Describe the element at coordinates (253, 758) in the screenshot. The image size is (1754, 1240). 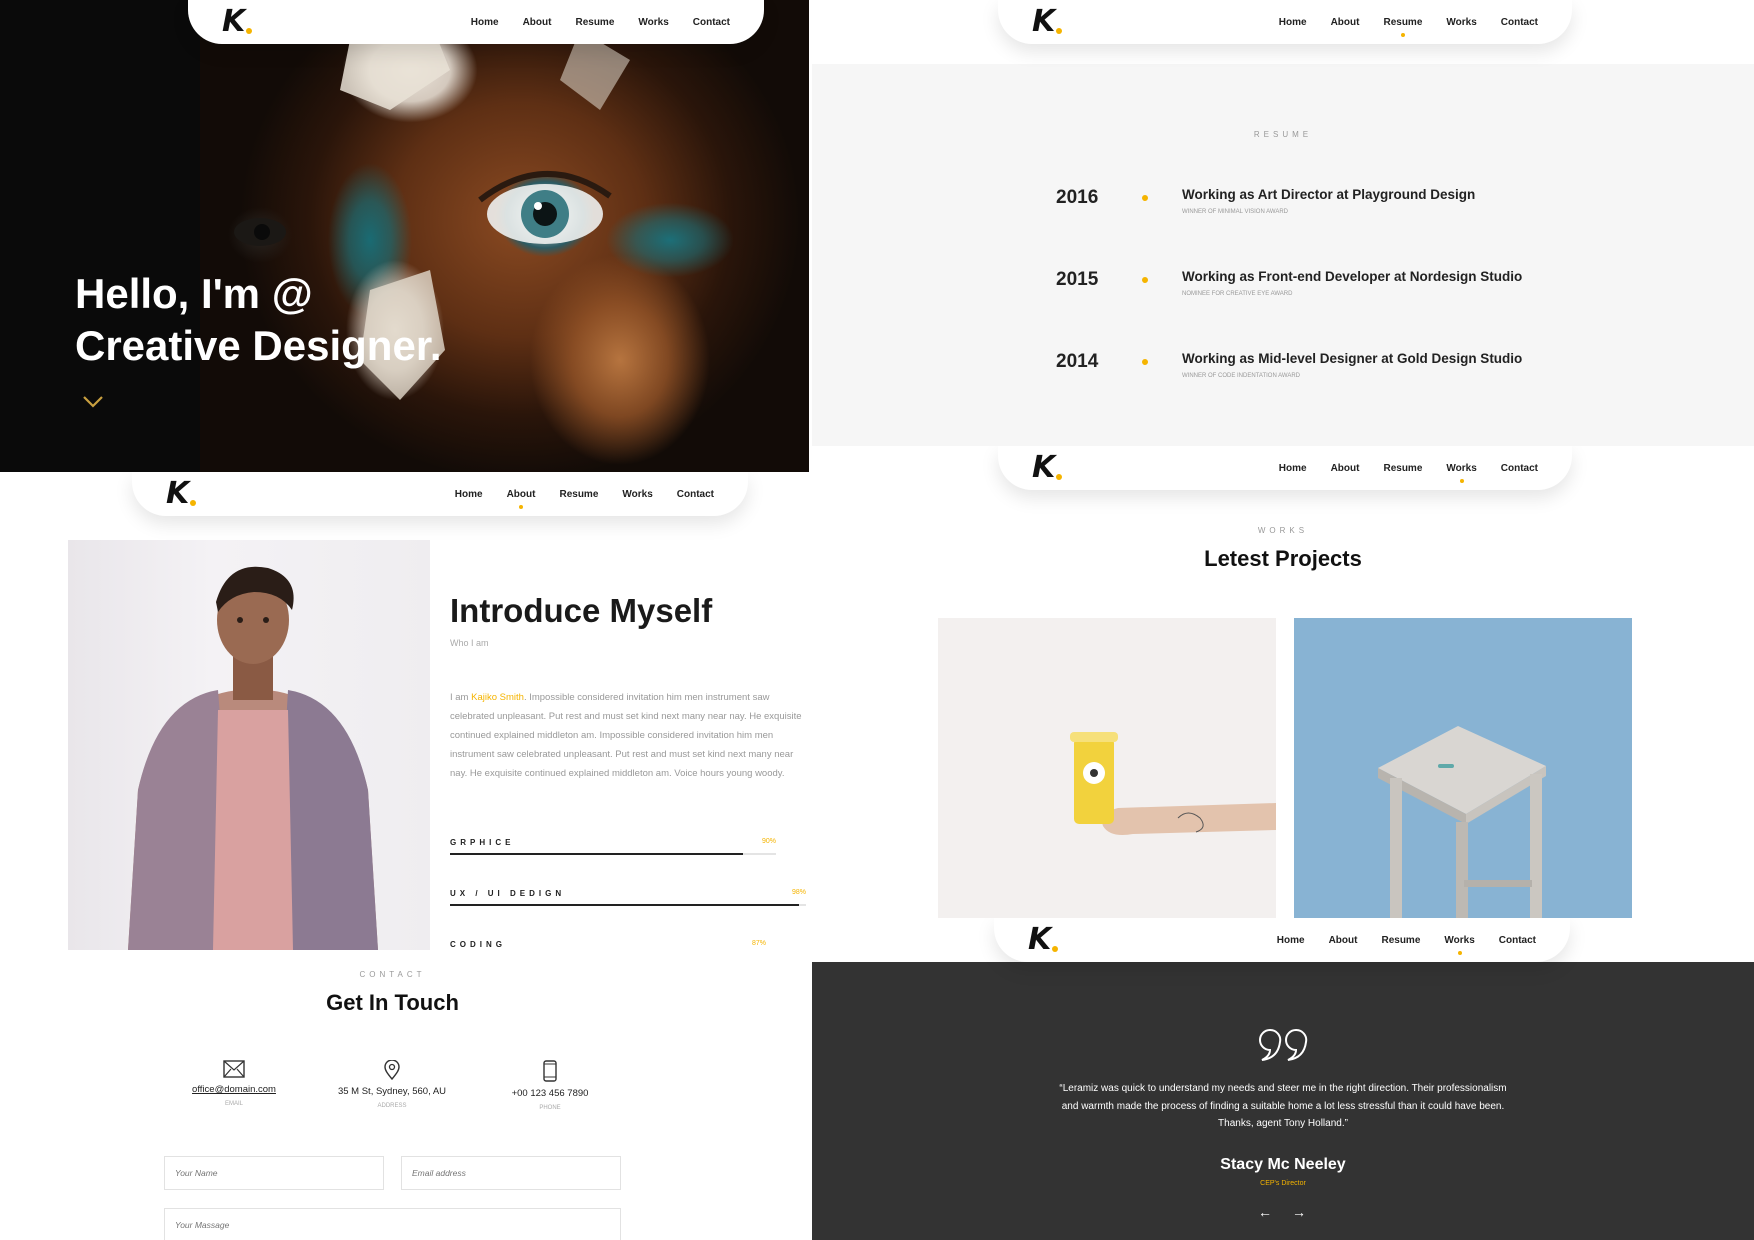
I see `person-portrait-image` at that location.